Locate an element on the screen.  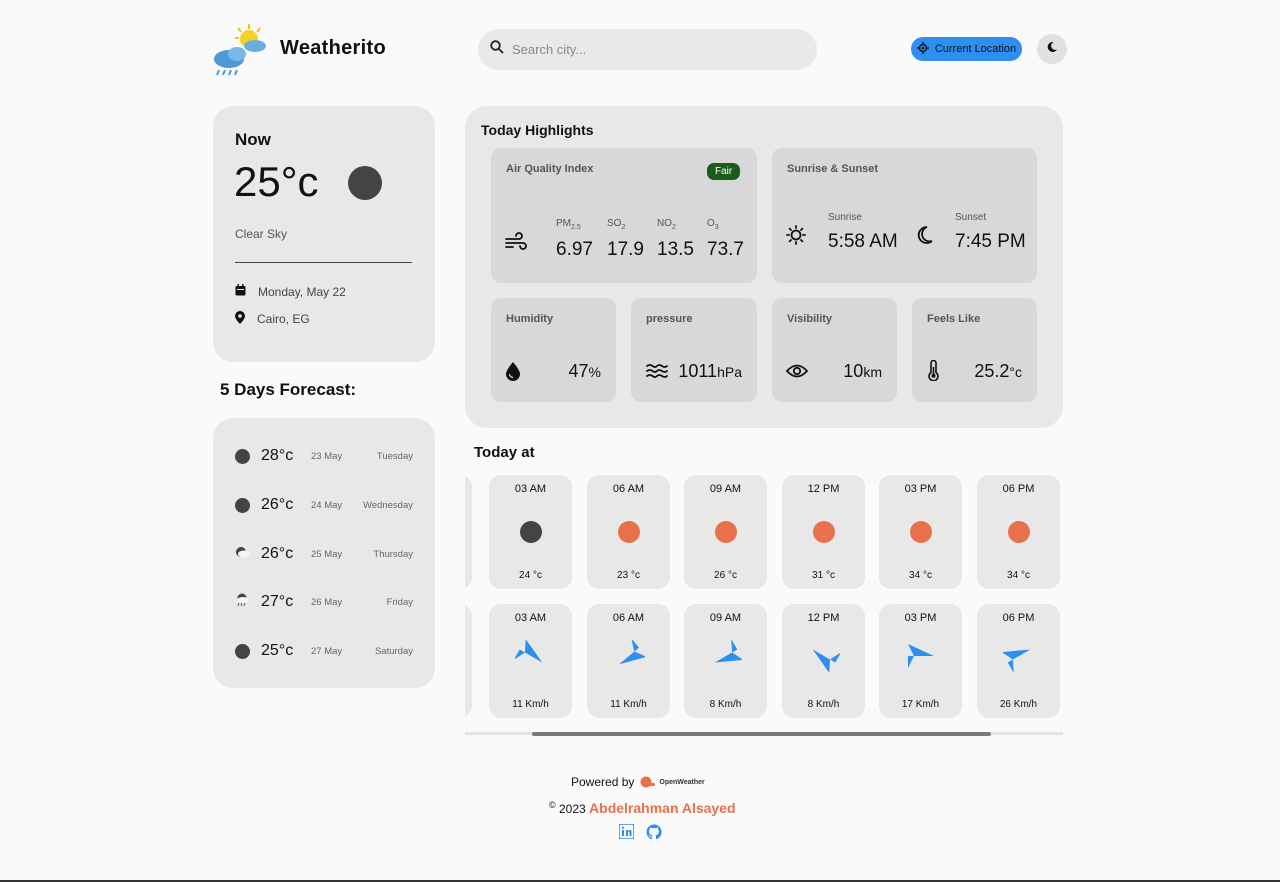
feels-like-unit: °c is located at coordinates (1015, 372).